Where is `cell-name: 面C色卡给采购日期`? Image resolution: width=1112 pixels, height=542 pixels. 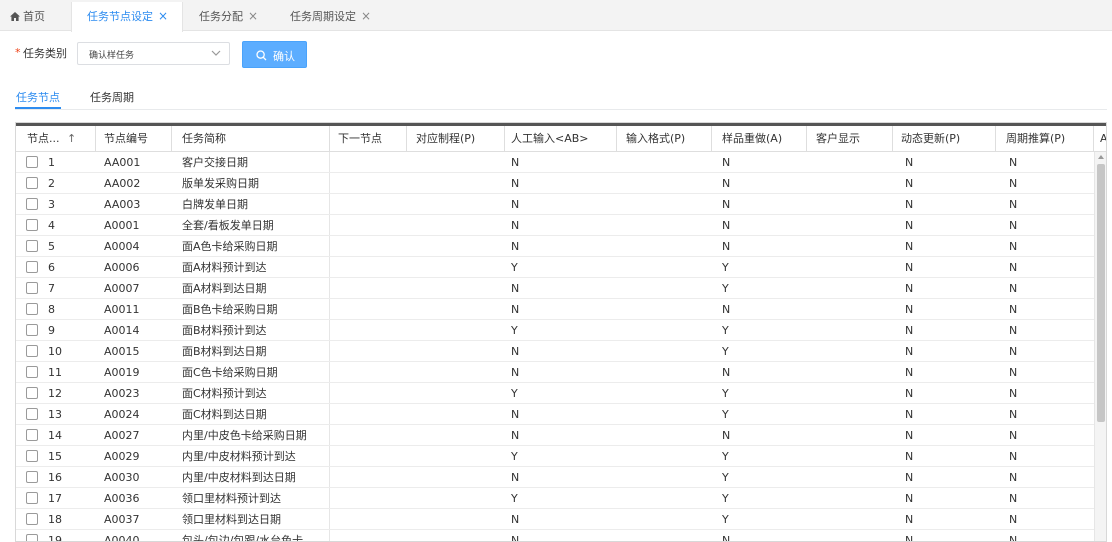
cell-name: 面C色卡给采购日期 is located at coordinates (230, 372).